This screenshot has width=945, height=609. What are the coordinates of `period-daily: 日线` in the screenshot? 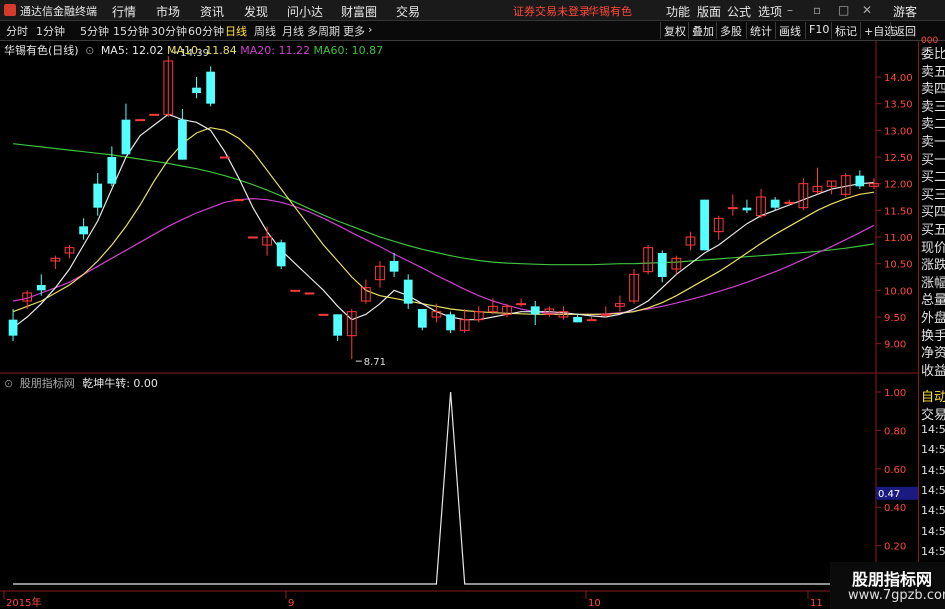 It's located at (236, 31).